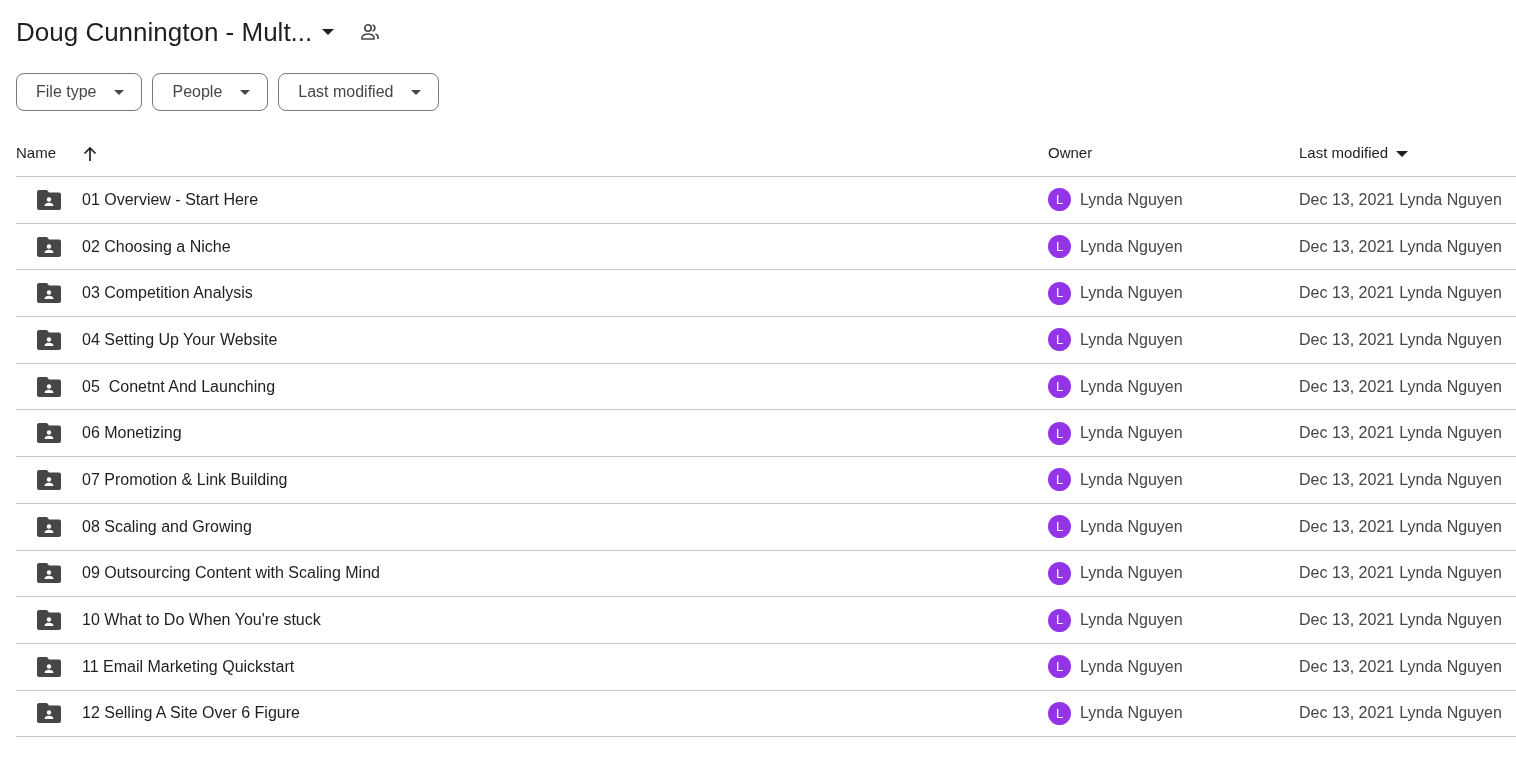  I want to click on file-row: 01 Overview - Start Here L Lynda Nguyen Dec 13, 2021 Lynda Nguyen, so click(766, 200).